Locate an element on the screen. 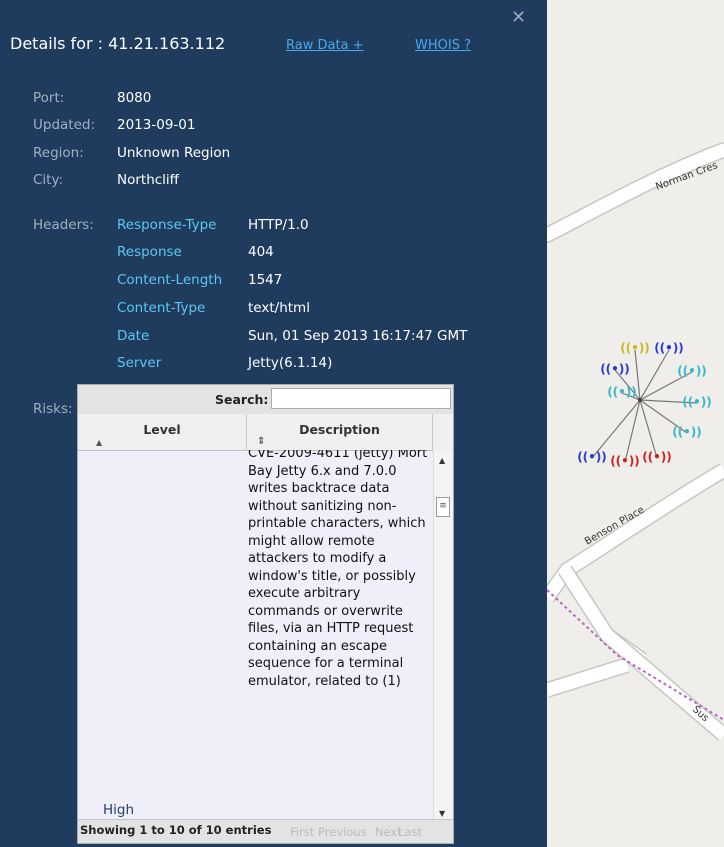 The height and width of the screenshot is (847, 724). pagination-previous: Previous is located at coordinates (342, 832).